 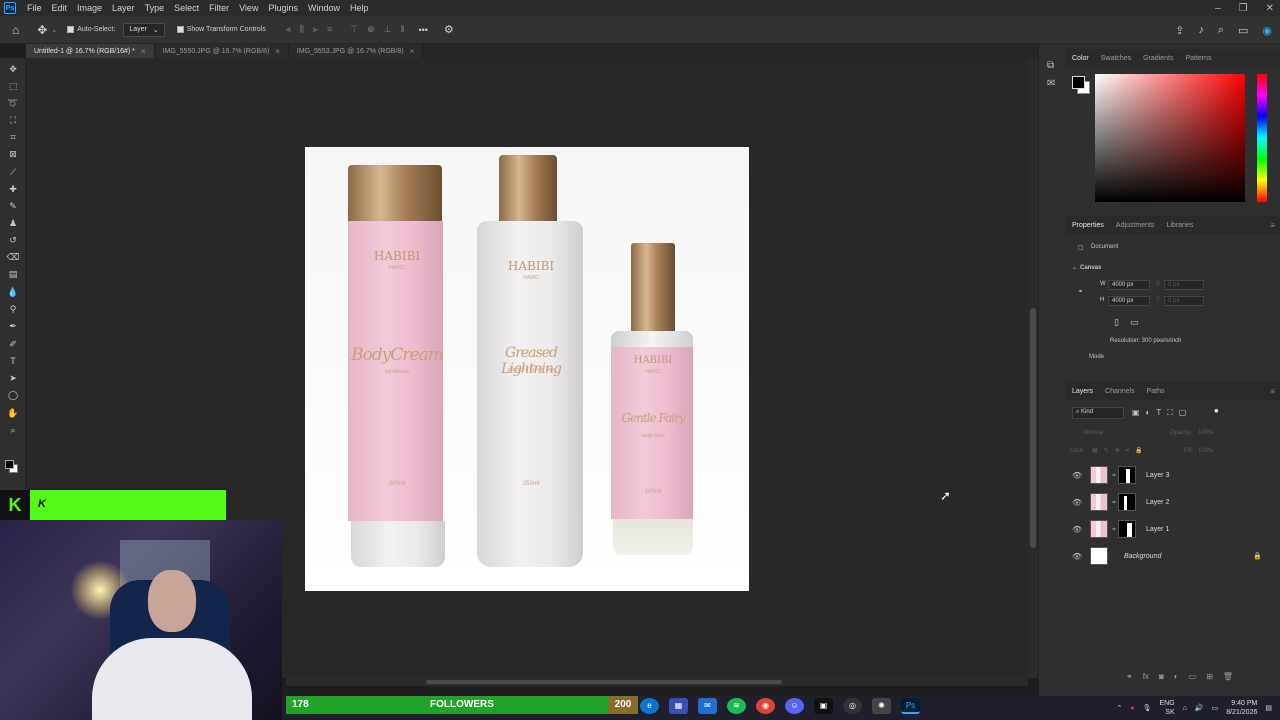 What do you see at coordinates (1120, 391) in the screenshot?
I see `tab-channels: Channels` at bounding box center [1120, 391].